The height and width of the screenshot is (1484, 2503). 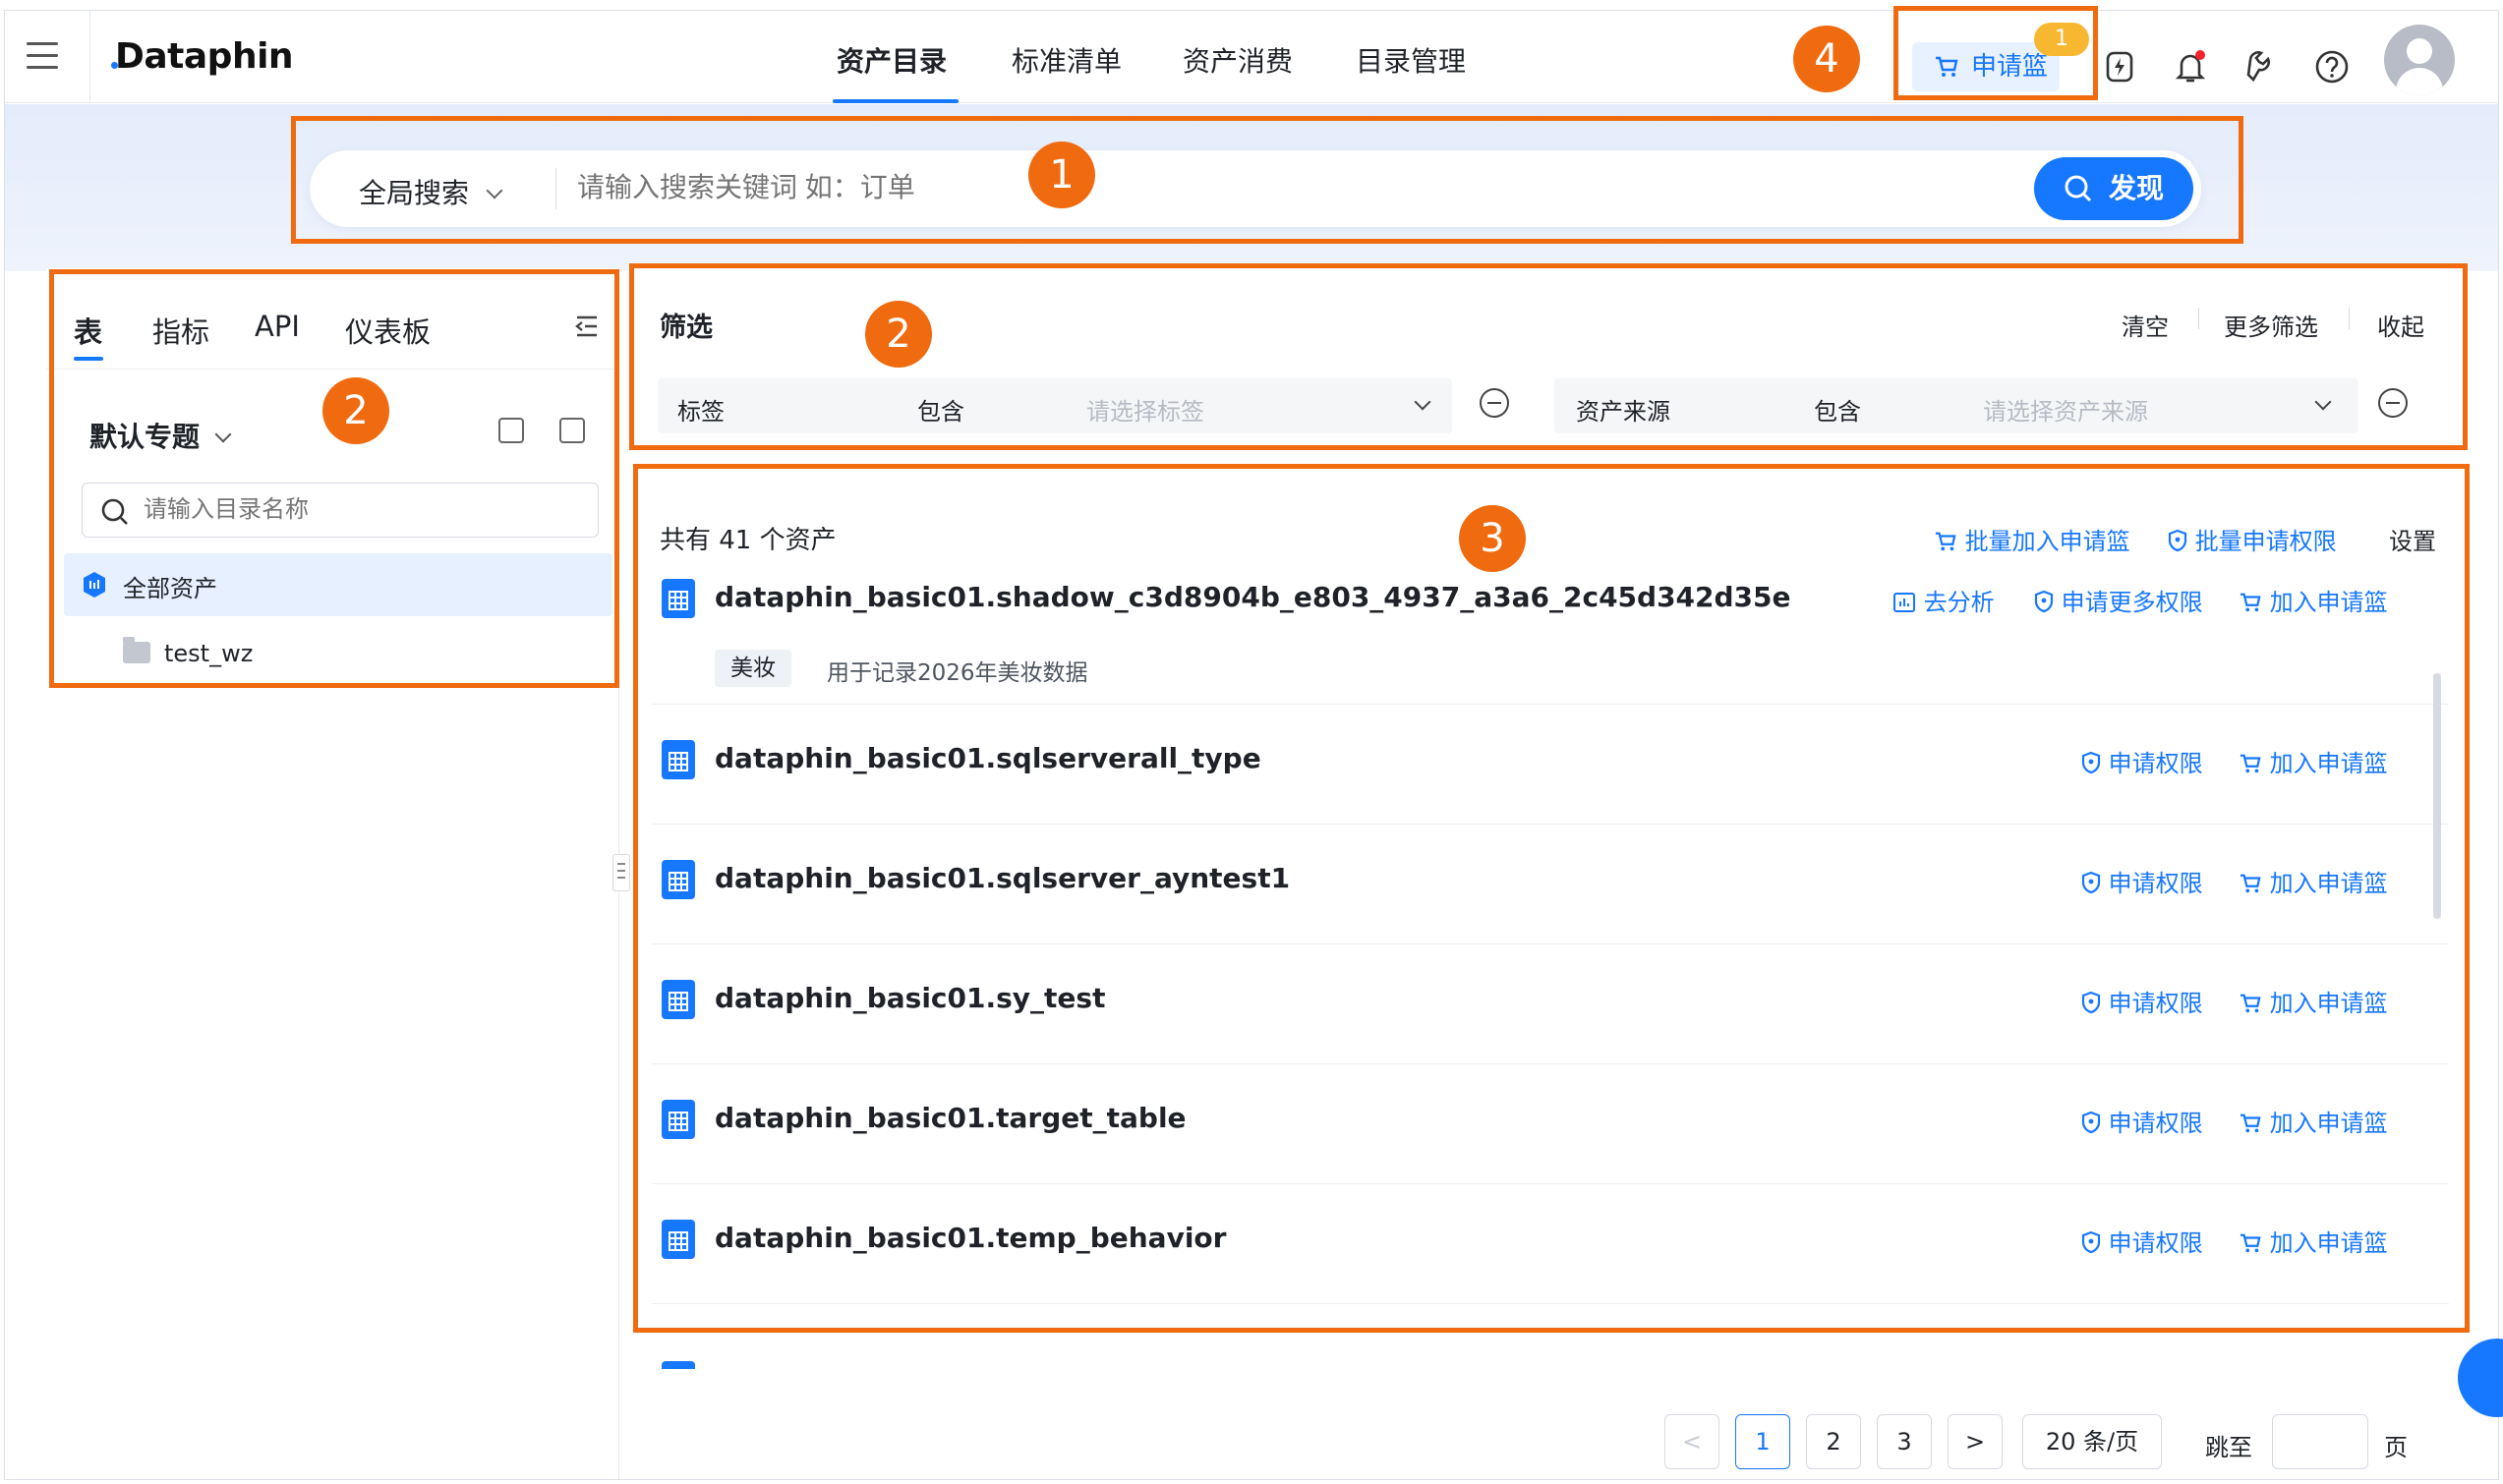 What do you see at coordinates (1411, 60) in the screenshot?
I see `nav-tab-catalog-management: 目录管理` at bounding box center [1411, 60].